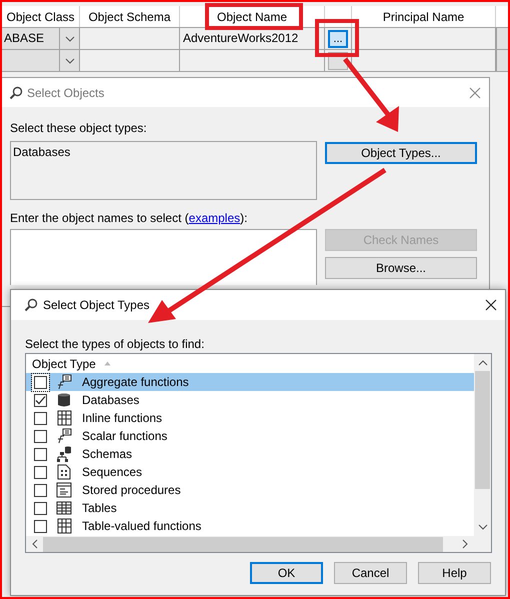 The image size is (510, 599). Describe the element at coordinates (482, 445) in the screenshot. I see `vertical-scrollbar` at that location.